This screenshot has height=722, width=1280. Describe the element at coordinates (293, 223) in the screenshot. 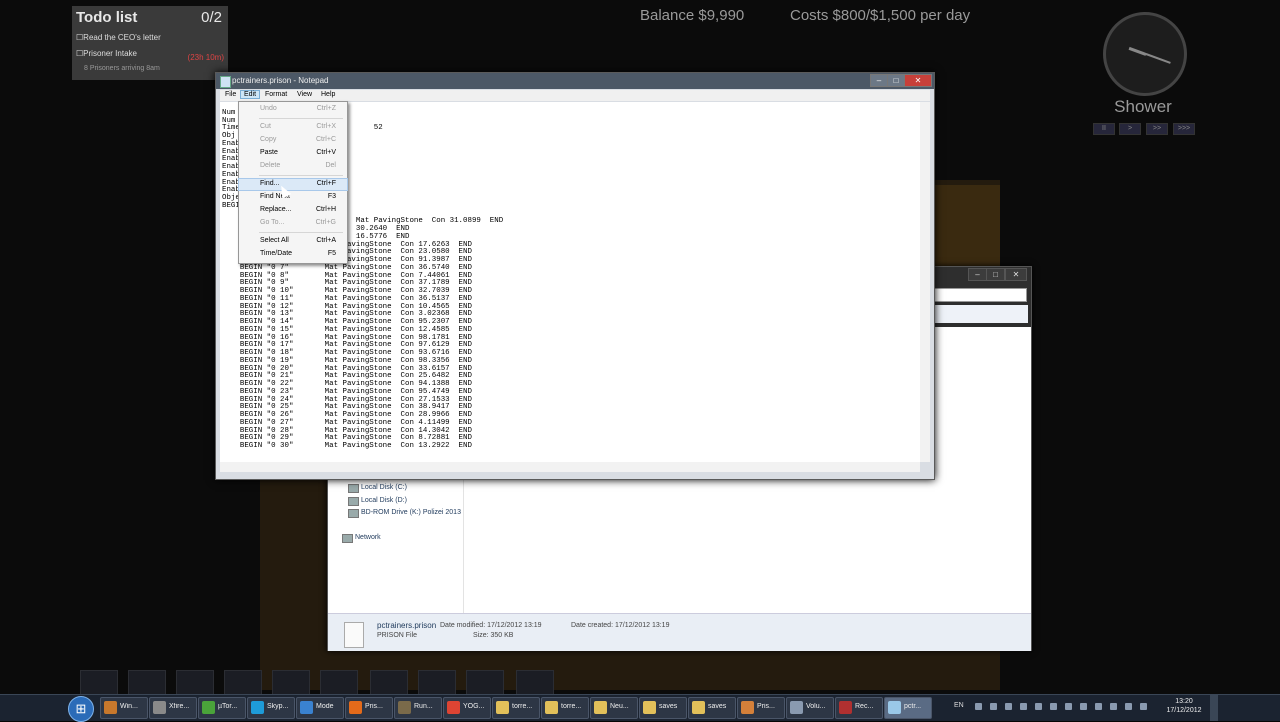

I see `menu-item-go-to: Go To... Ctrl+G` at that location.